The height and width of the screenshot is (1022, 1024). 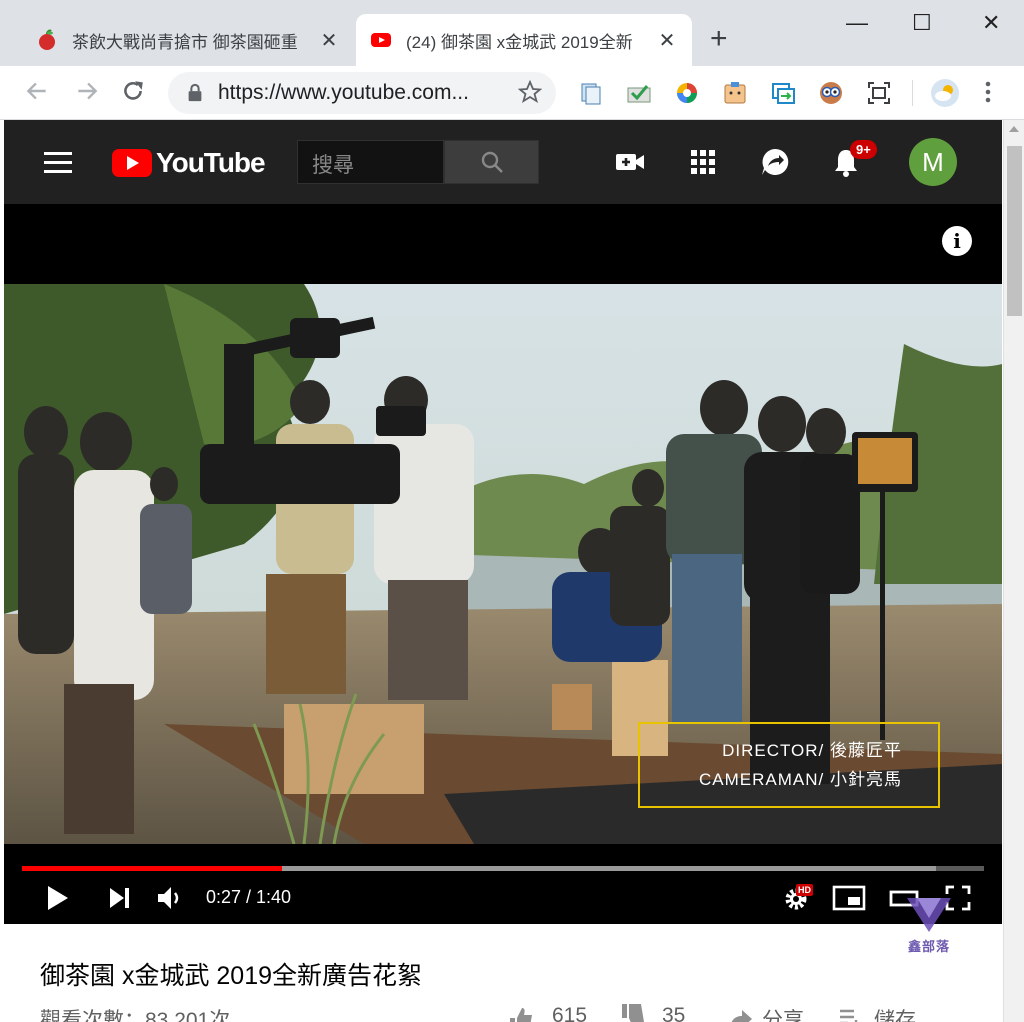 What do you see at coordinates (58, 165) in the screenshot?
I see `guide-menu-icon` at bounding box center [58, 165].